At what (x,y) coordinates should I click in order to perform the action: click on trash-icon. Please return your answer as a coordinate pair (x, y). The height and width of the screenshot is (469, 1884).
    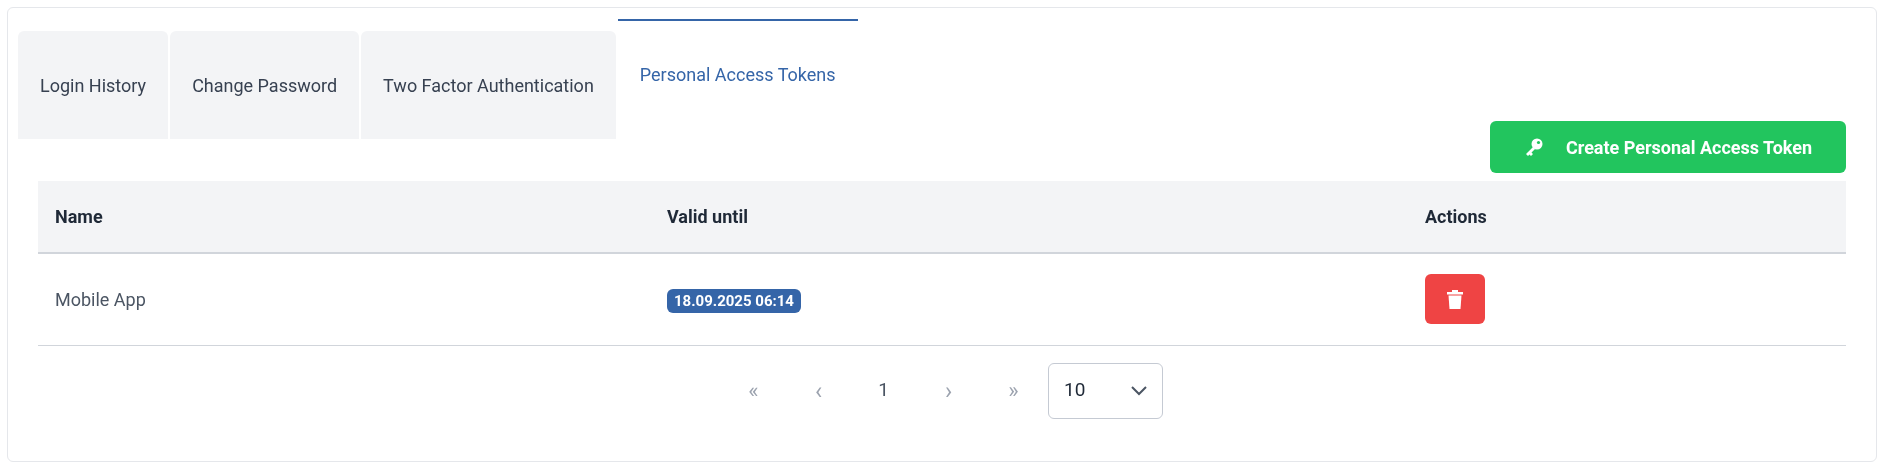
    Looking at the image, I should click on (1455, 299).